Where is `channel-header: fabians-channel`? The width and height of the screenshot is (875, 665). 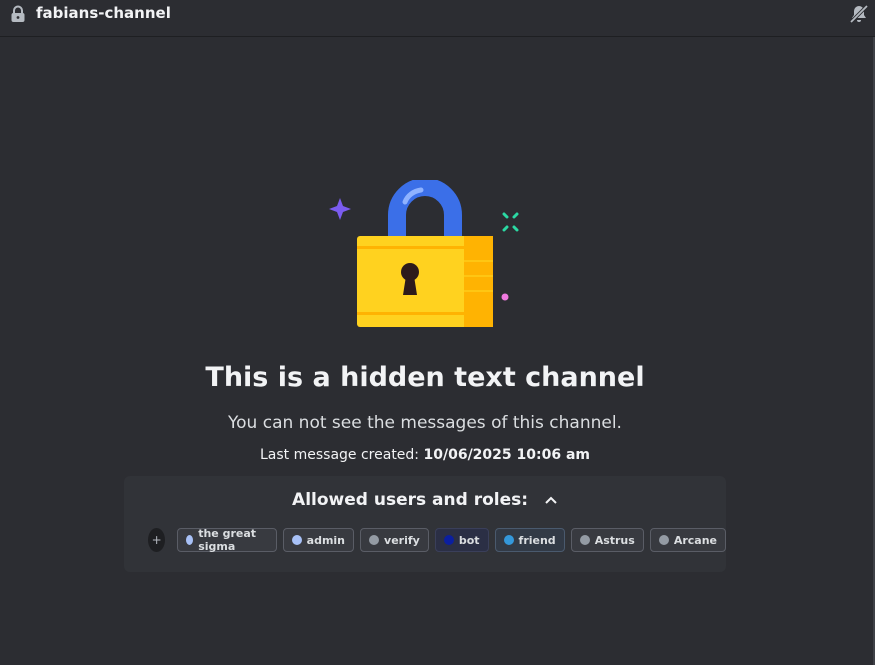
channel-header: fabians-channel is located at coordinates (437, 18).